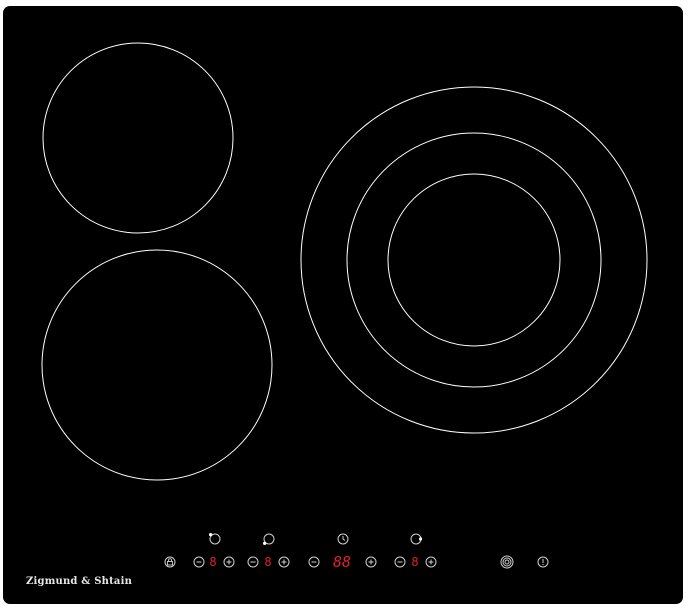 This screenshot has width=688, height=608. Describe the element at coordinates (415, 562) in the screenshot. I see `zone-3-power-display: 8` at that location.